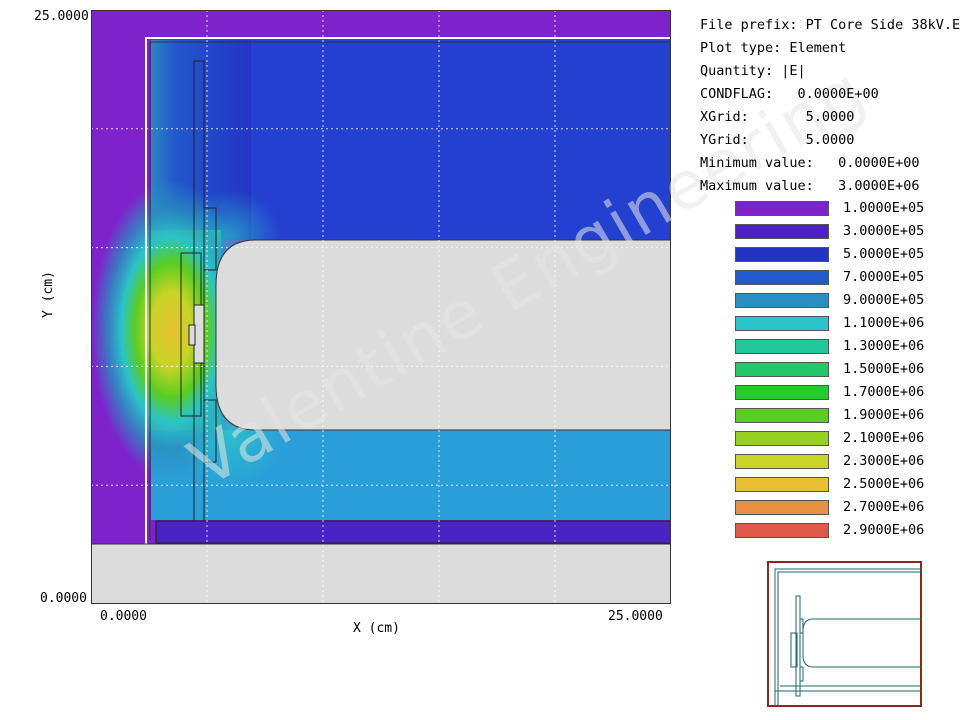 This screenshot has height=720, width=960. I want to click on info-plot-type: Plot type: Element, so click(773, 48).